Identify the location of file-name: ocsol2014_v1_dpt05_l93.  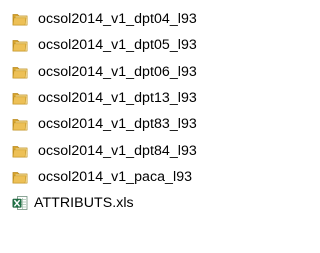
(117, 45).